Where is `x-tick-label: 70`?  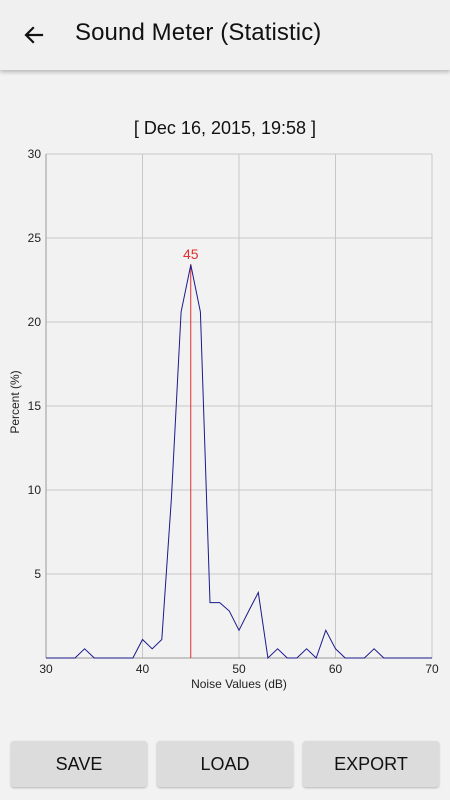 x-tick-label: 70 is located at coordinates (432, 669).